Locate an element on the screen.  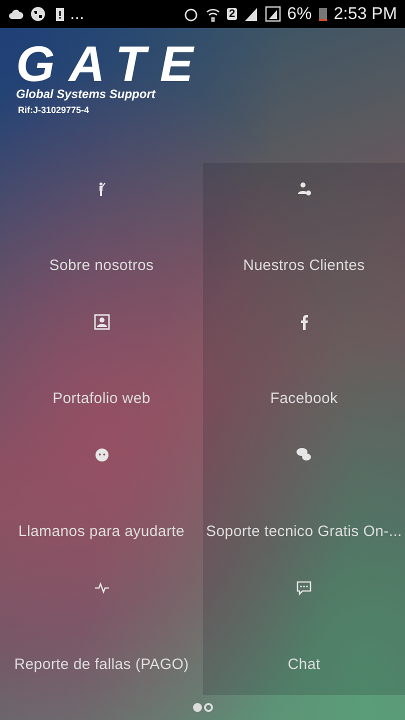
menu-tile: Chat is located at coordinates (304, 628).